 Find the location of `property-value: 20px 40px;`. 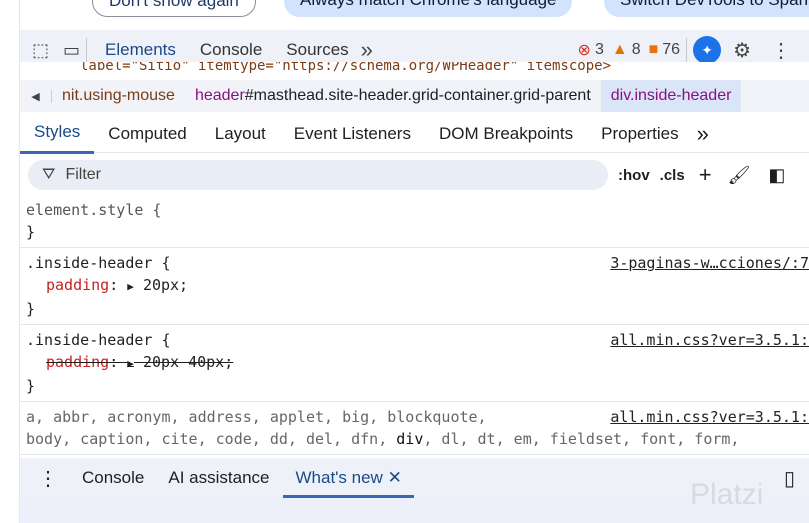

property-value: 20px 40px; is located at coordinates (188, 362).